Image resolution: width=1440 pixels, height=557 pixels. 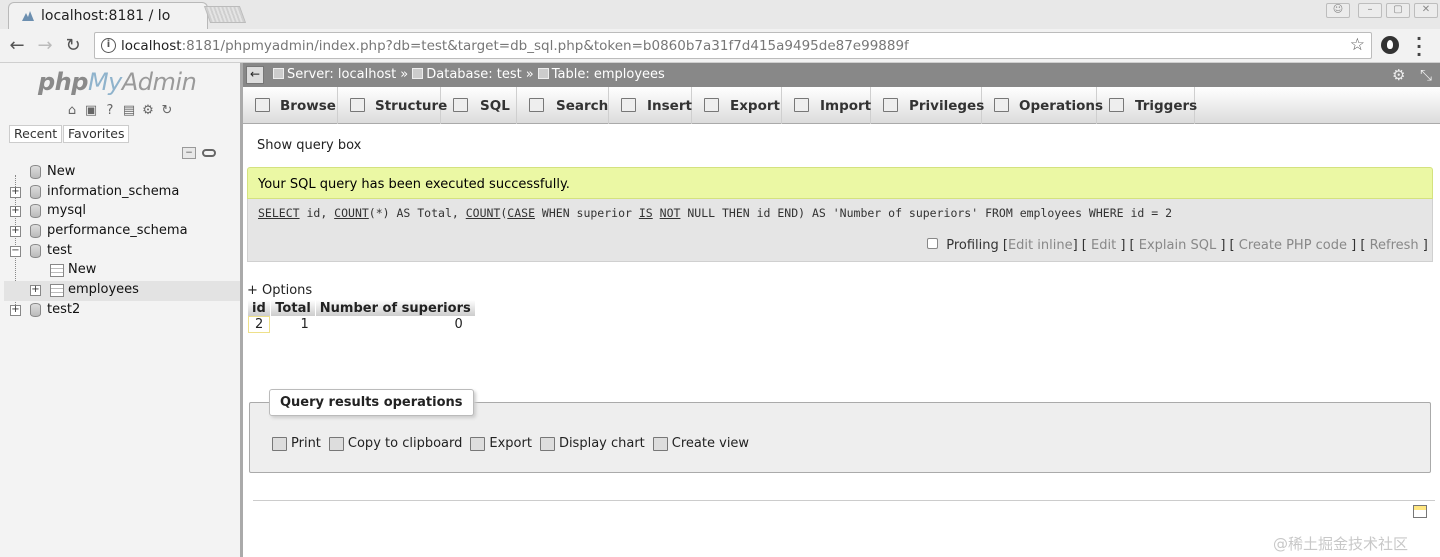 What do you see at coordinates (395, 443) in the screenshot?
I see `copy-to-clipboard-link: Copy to clipboard` at bounding box center [395, 443].